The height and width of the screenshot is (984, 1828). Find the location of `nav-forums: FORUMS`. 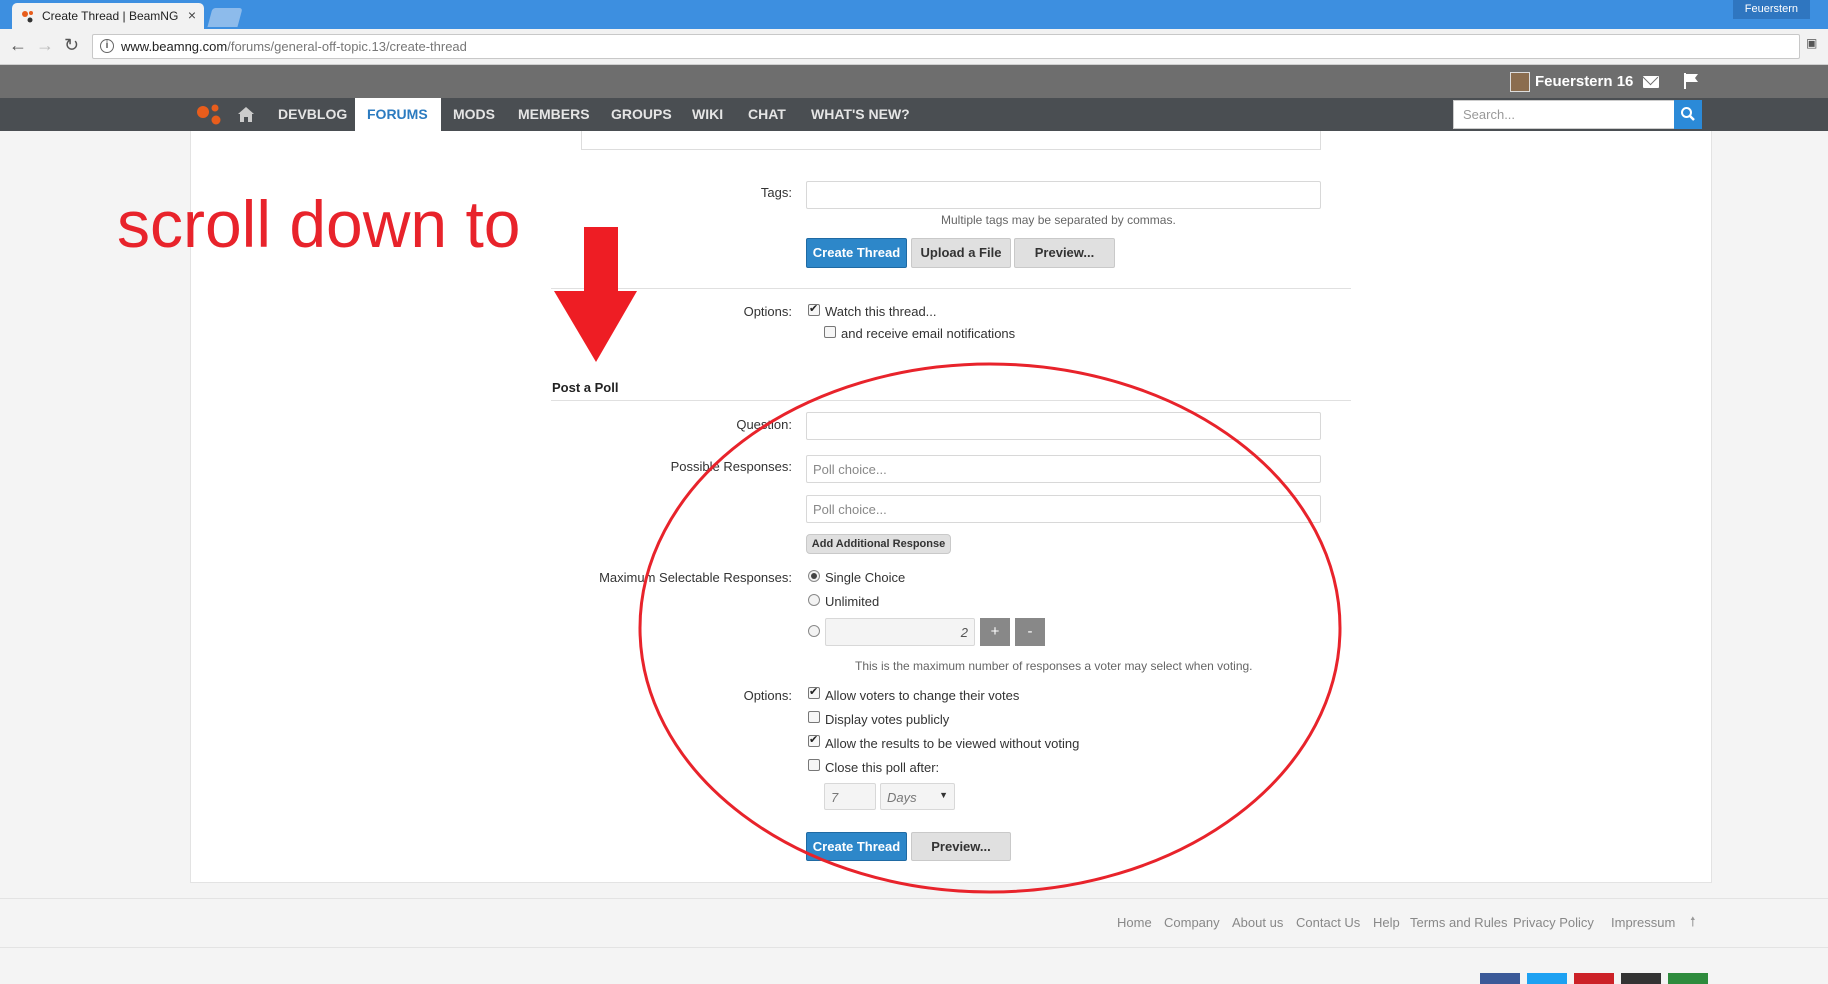

nav-forums: FORUMS is located at coordinates (398, 114).